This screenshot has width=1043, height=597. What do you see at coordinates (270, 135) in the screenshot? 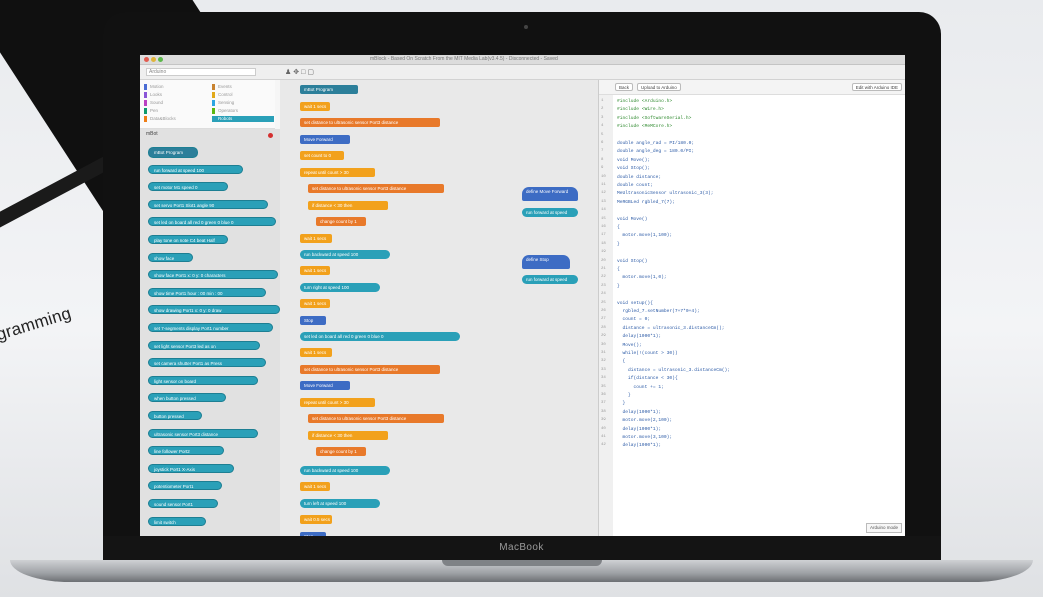
I see `close-icon` at bounding box center [270, 135].